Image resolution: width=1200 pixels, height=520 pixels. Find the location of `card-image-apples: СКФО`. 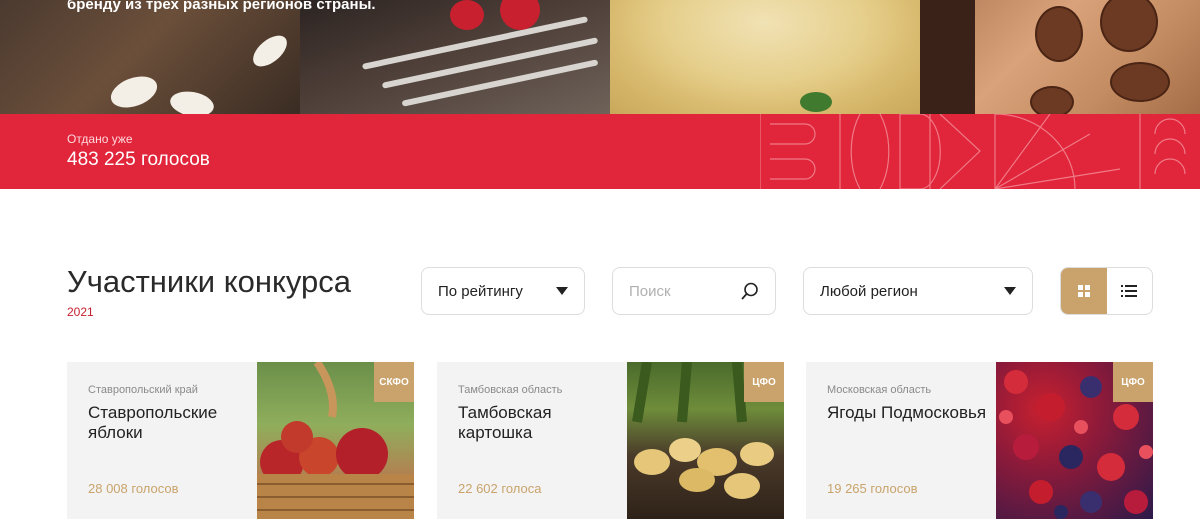

card-image-apples: СКФО is located at coordinates (335, 440).